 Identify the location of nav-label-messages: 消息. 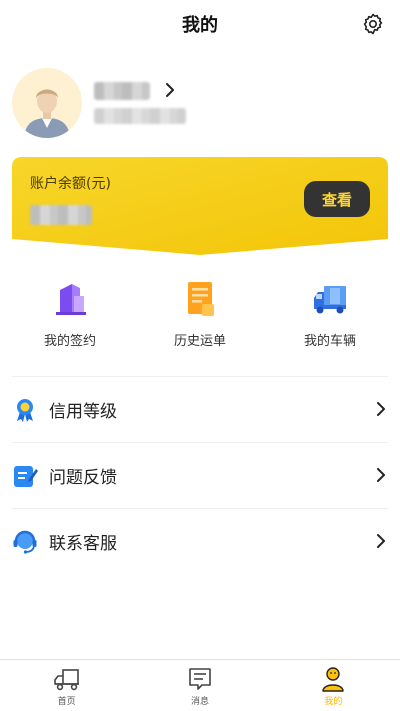
(199, 702).